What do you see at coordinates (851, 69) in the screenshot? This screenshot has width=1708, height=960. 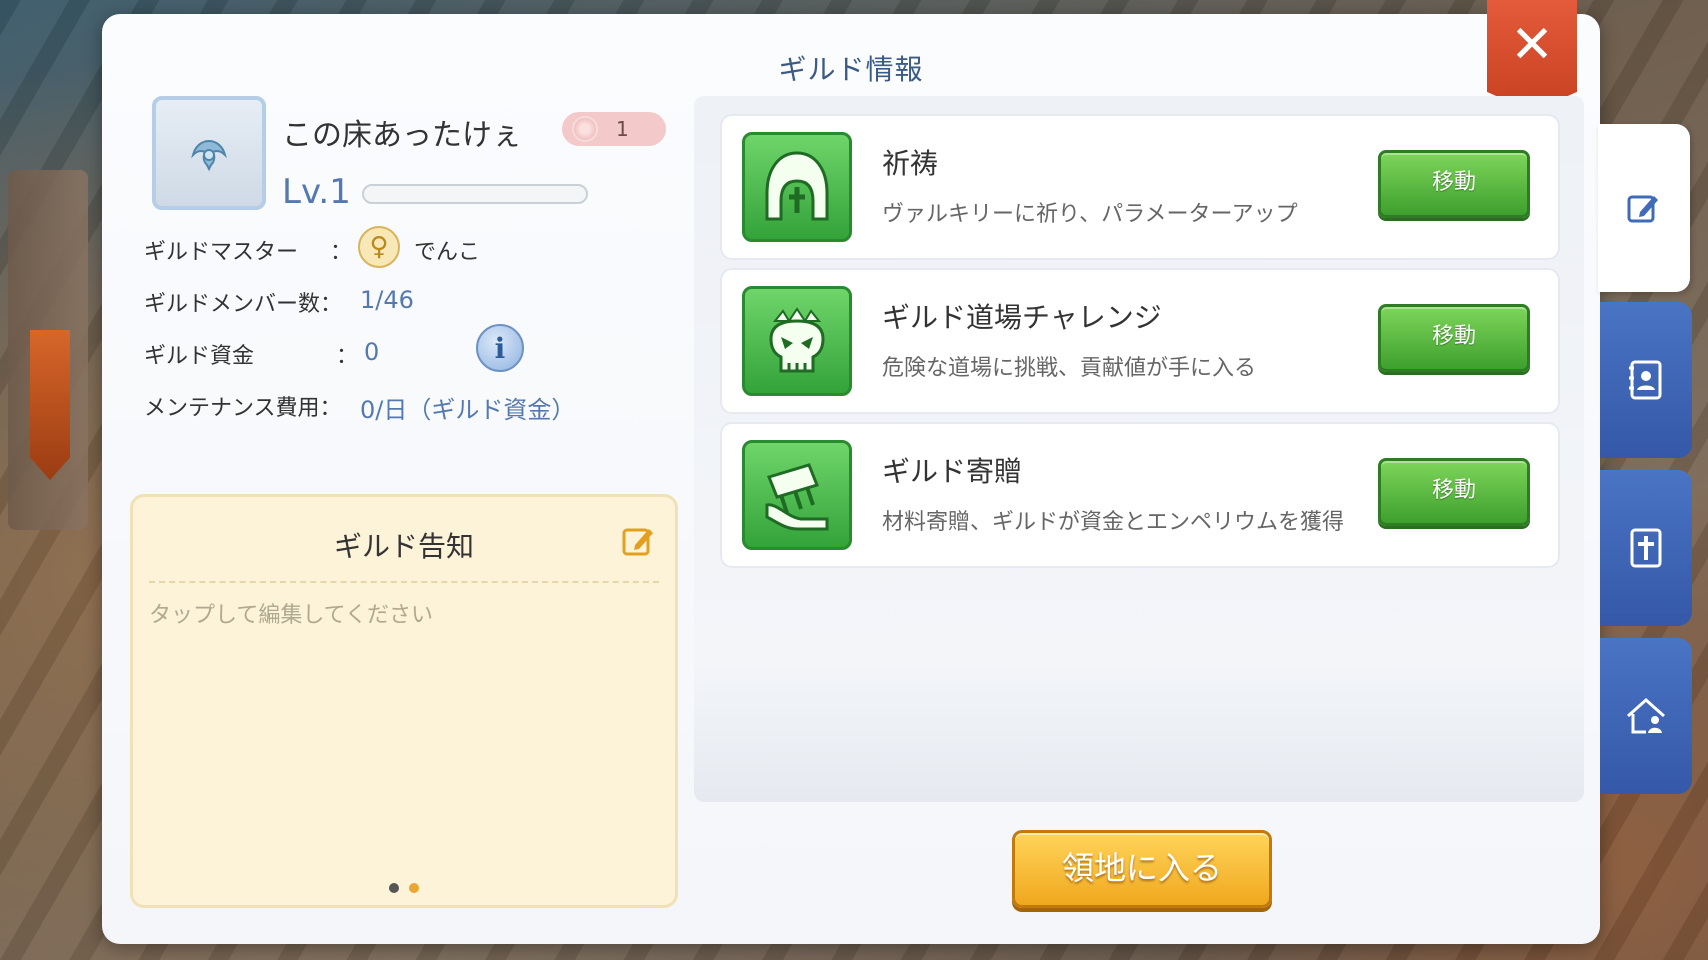 I see `panel-title: ギルド情報` at bounding box center [851, 69].